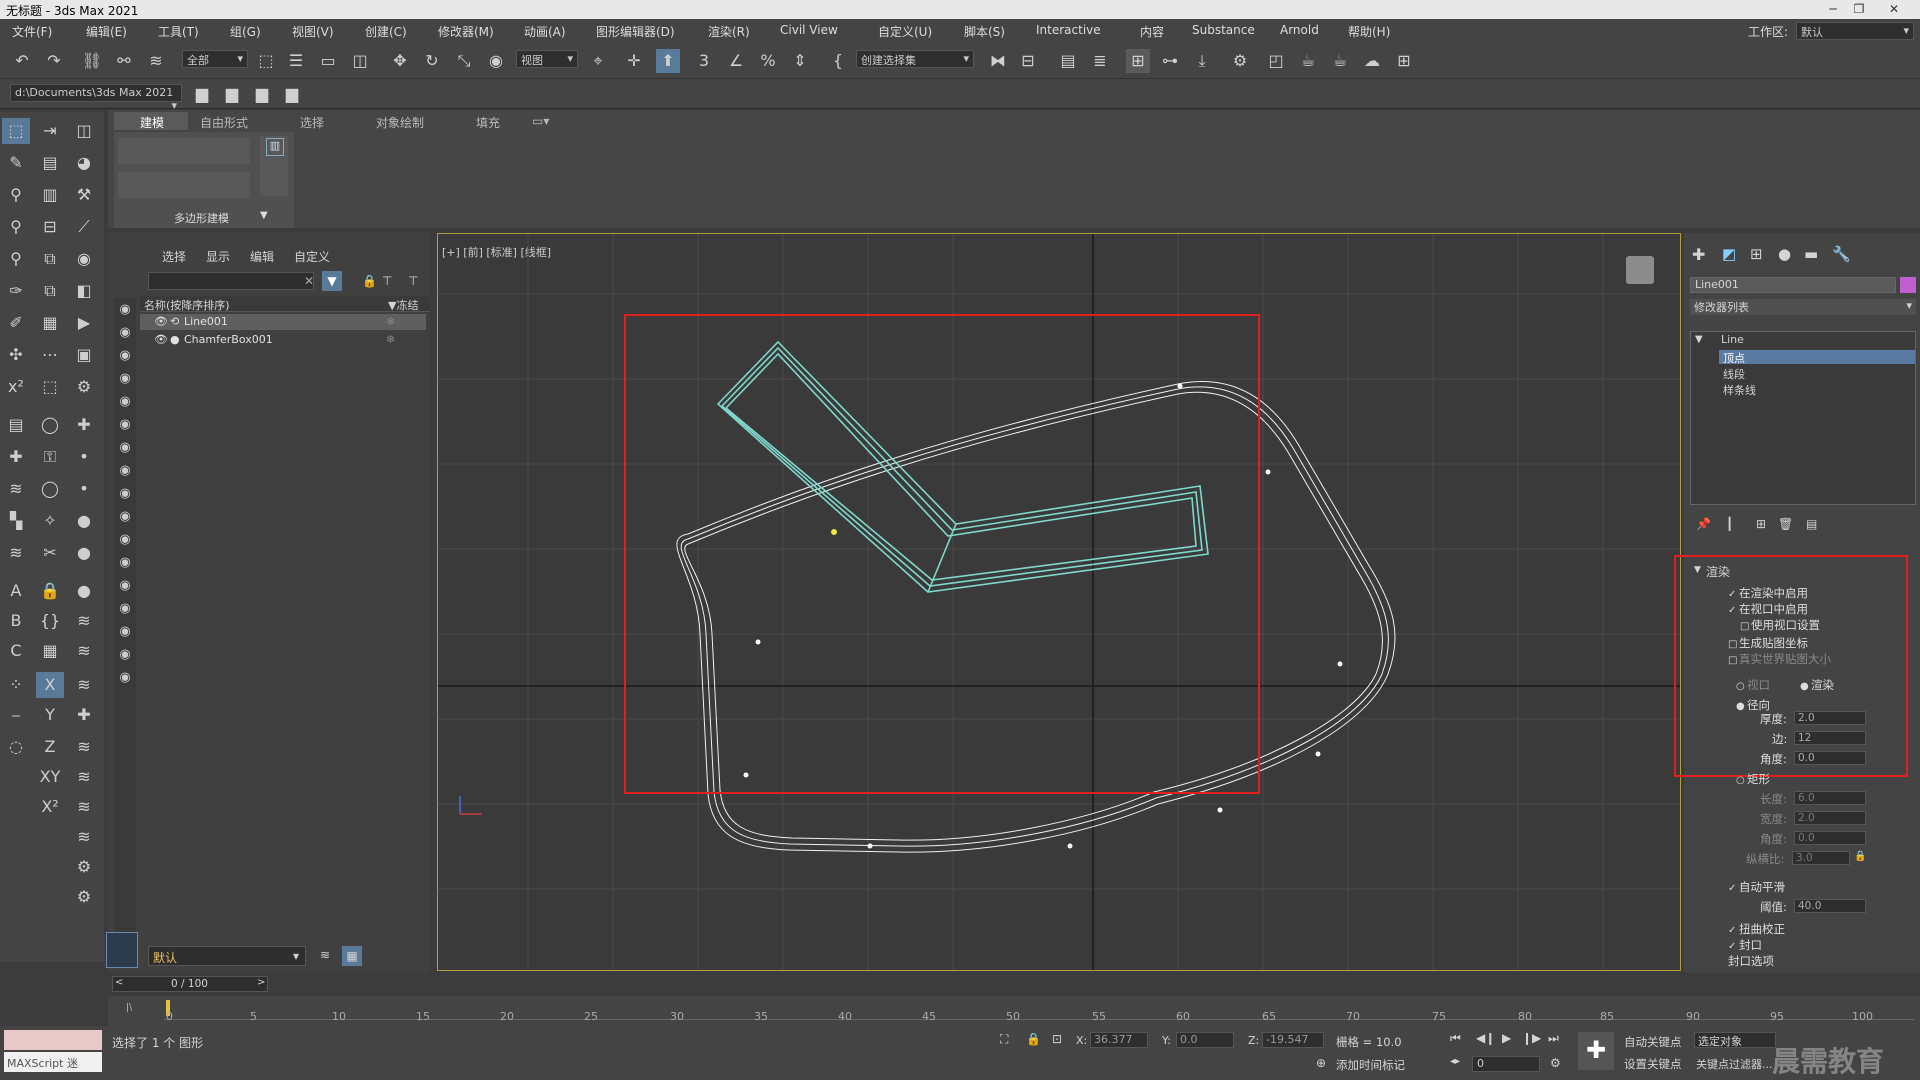  Describe the element at coordinates (1811, 254) in the screenshot. I see `display-tab-icon: ▬` at that location.